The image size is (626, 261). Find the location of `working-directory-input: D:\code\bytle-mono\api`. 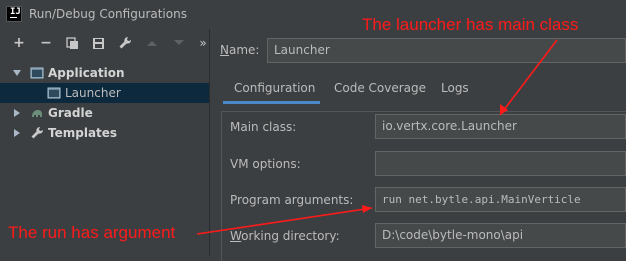

working-directory-input: D:\code\bytle-mono\api is located at coordinates (500, 235).